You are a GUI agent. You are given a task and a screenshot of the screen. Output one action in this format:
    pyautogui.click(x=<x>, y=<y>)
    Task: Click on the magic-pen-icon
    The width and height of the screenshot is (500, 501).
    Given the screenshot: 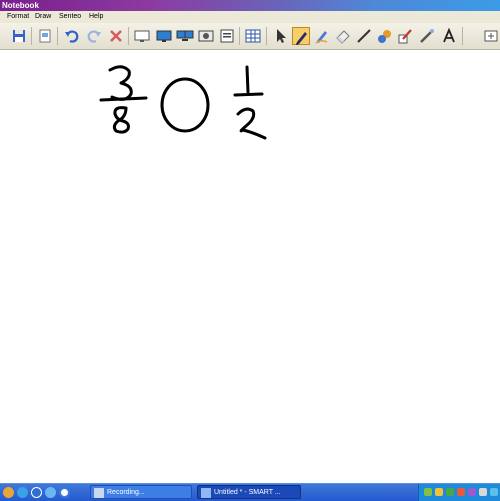 What is the action you would take?
    pyautogui.click(x=406, y=36)
    